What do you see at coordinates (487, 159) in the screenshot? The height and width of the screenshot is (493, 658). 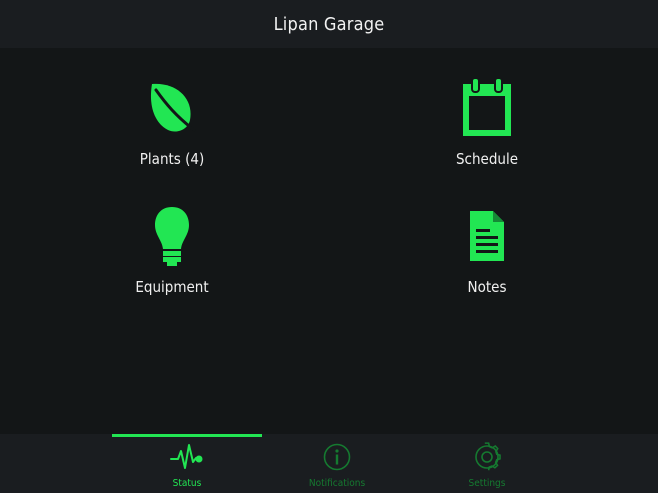 I see `schedule-label: Schedule` at bounding box center [487, 159].